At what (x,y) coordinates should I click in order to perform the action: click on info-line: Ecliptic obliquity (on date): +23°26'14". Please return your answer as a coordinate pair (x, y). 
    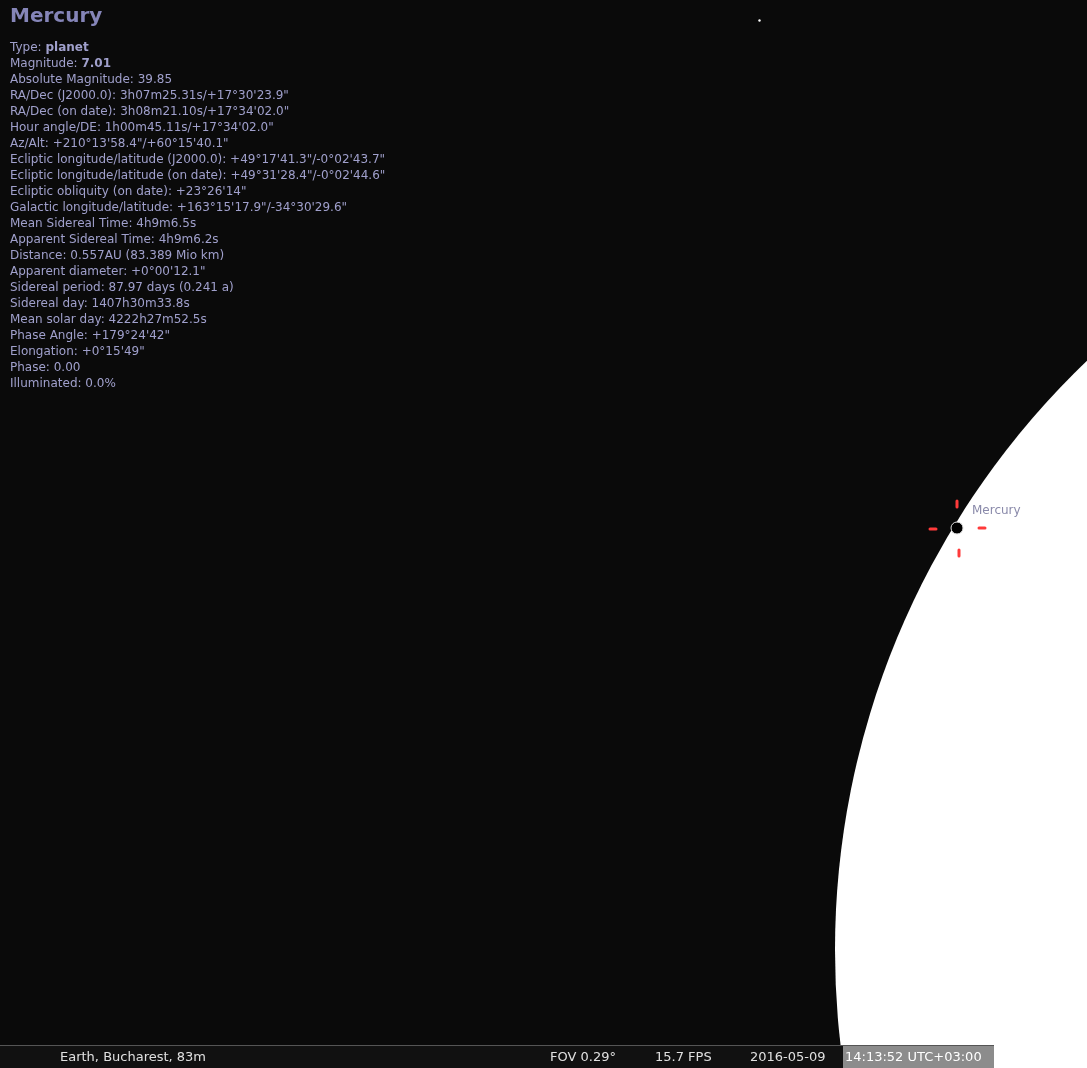
    Looking at the image, I should click on (129, 191).